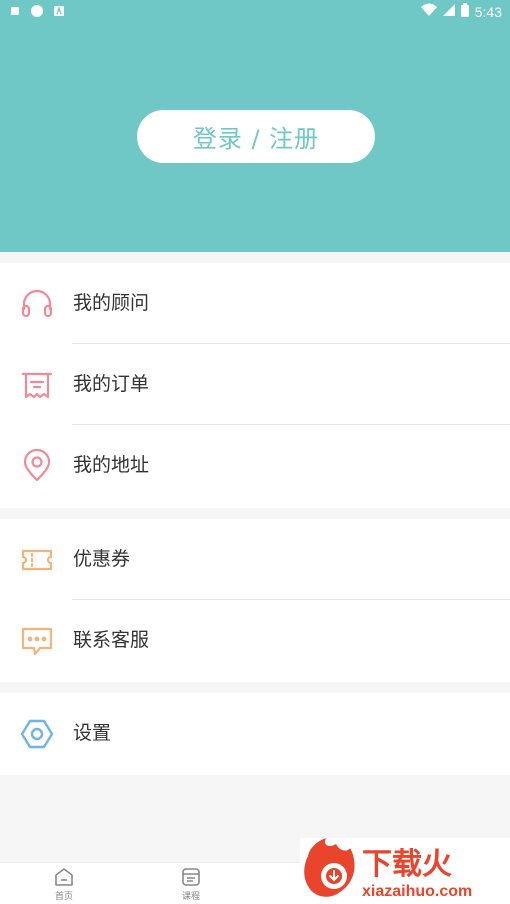 The width and height of the screenshot is (510, 904). Describe the element at coordinates (190, 897) in the screenshot. I see `tab-label: 课程` at that location.